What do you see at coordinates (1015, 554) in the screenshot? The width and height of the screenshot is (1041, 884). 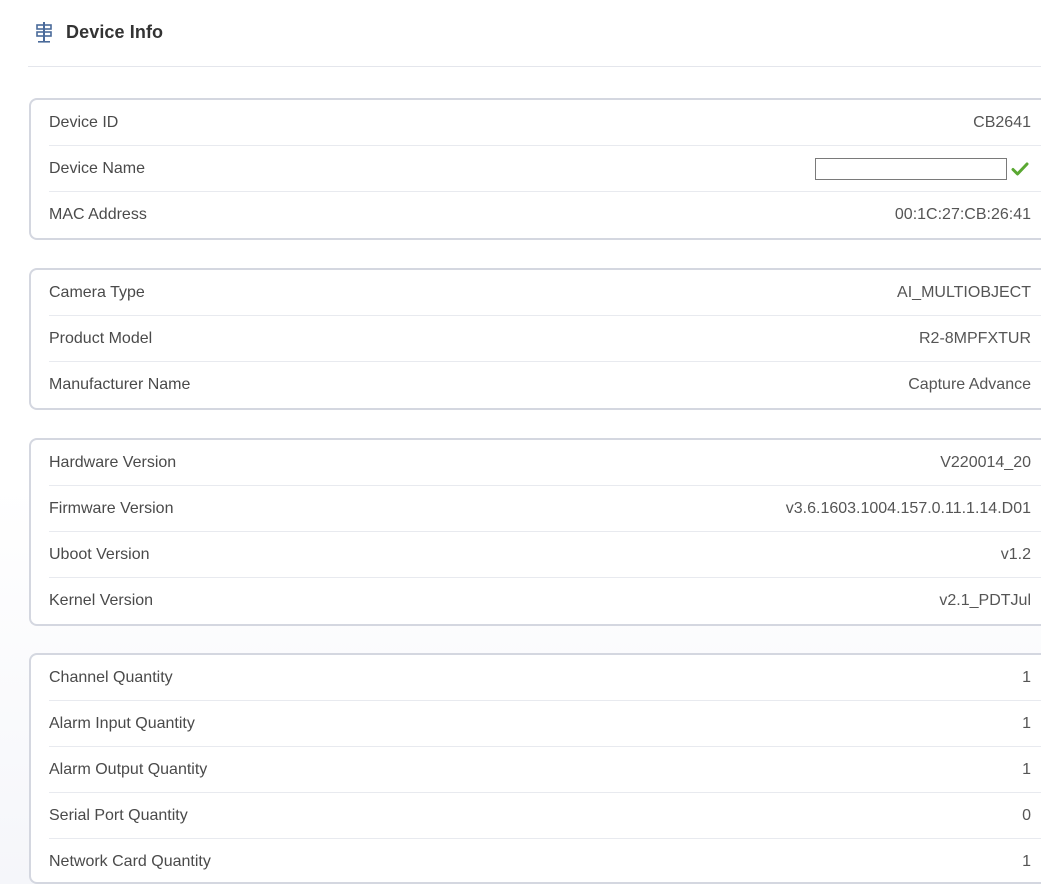 I see `uboot-version-value: v1.2` at bounding box center [1015, 554].